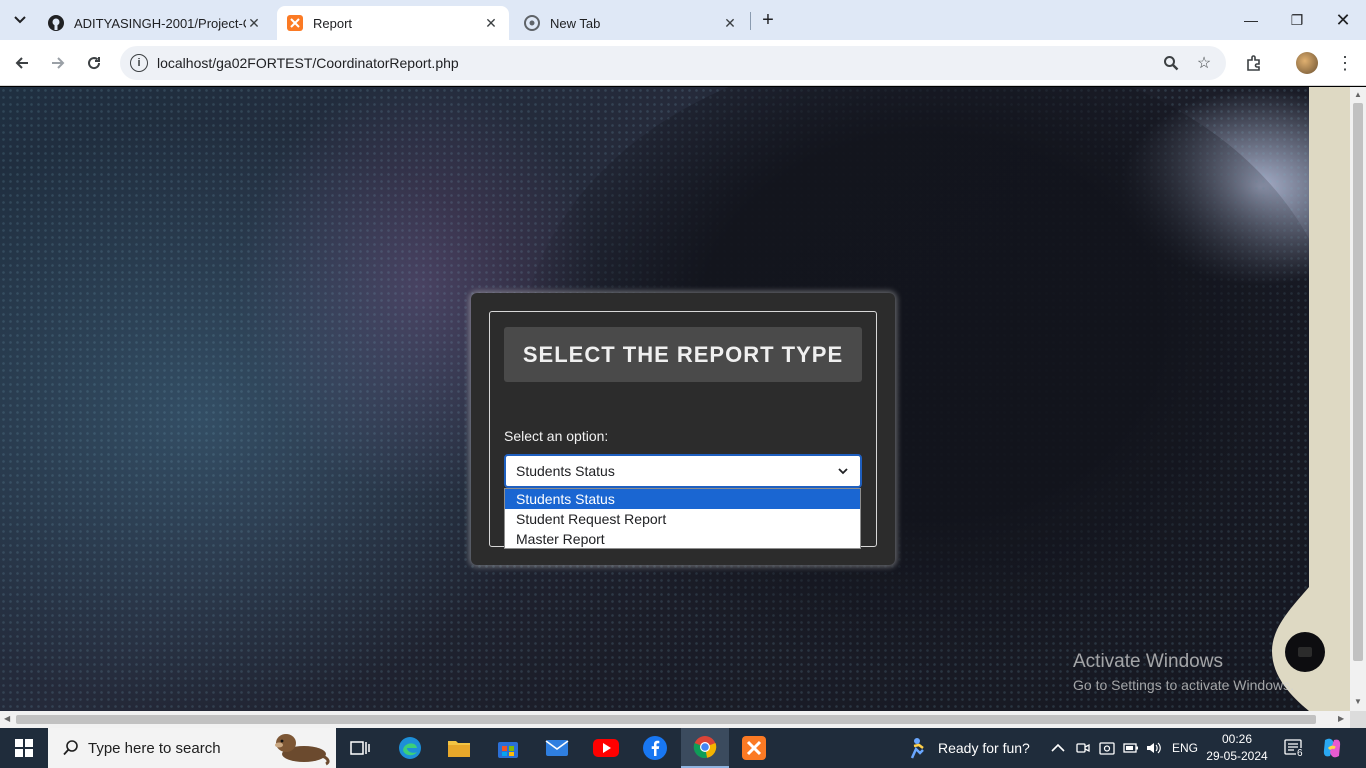 The width and height of the screenshot is (1366, 768). Describe the element at coordinates (1358, 701) in the screenshot. I see `scroll-down-icon: ▼` at that location.